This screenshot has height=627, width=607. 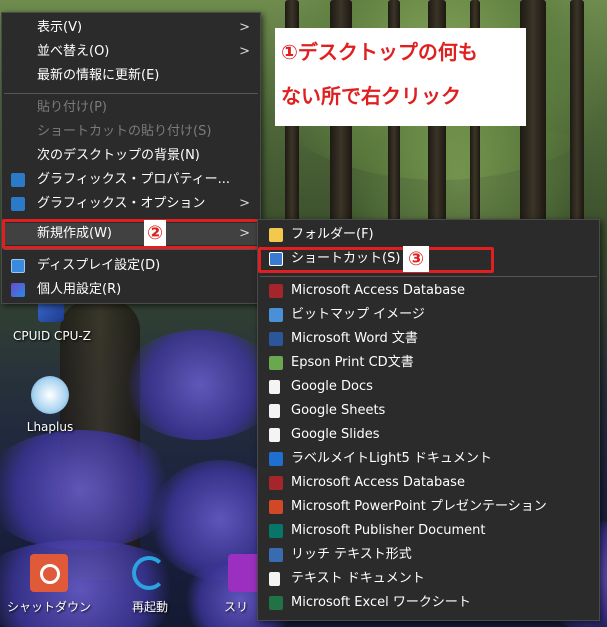 What do you see at coordinates (276, 235) in the screenshot?
I see `folder-icon` at bounding box center [276, 235].